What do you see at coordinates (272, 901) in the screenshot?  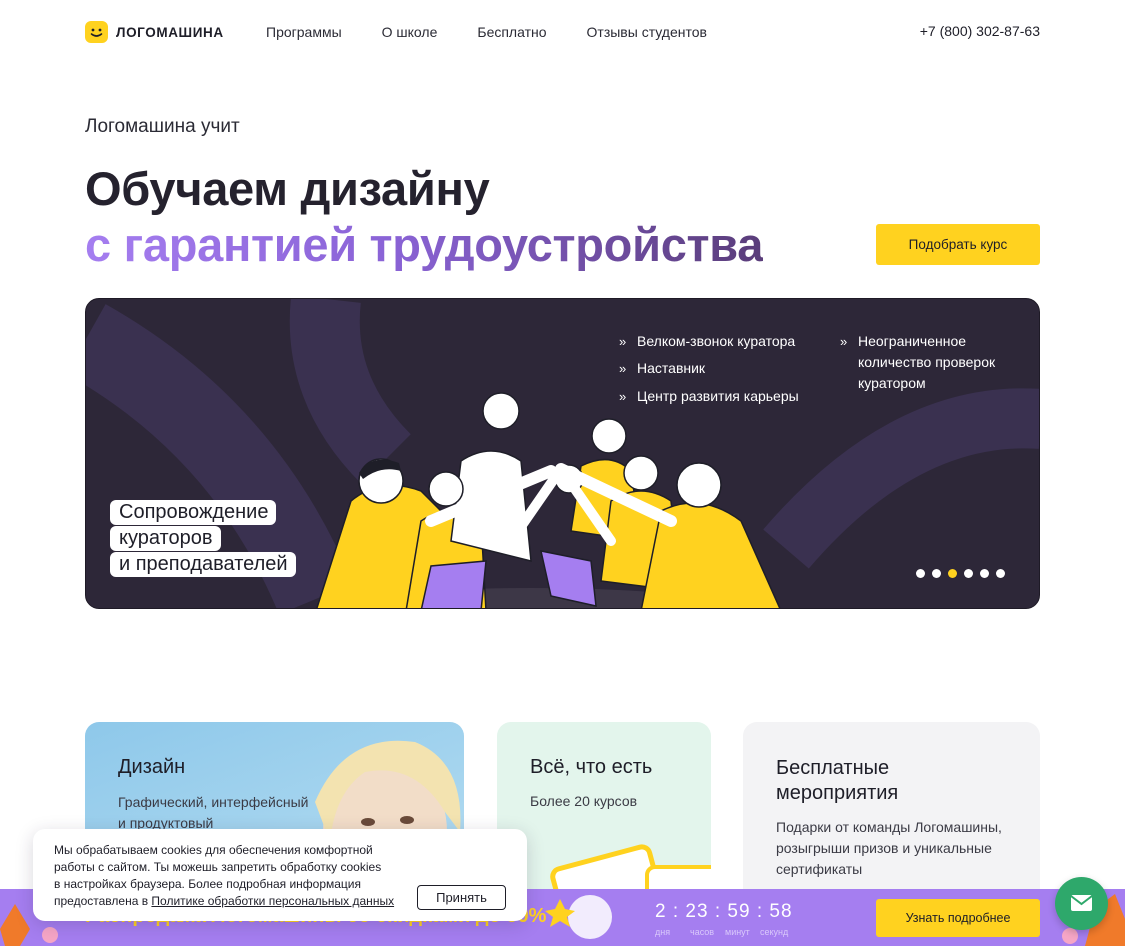 I see `privacy-policy-link: Политике обработки персональных данных` at bounding box center [272, 901].